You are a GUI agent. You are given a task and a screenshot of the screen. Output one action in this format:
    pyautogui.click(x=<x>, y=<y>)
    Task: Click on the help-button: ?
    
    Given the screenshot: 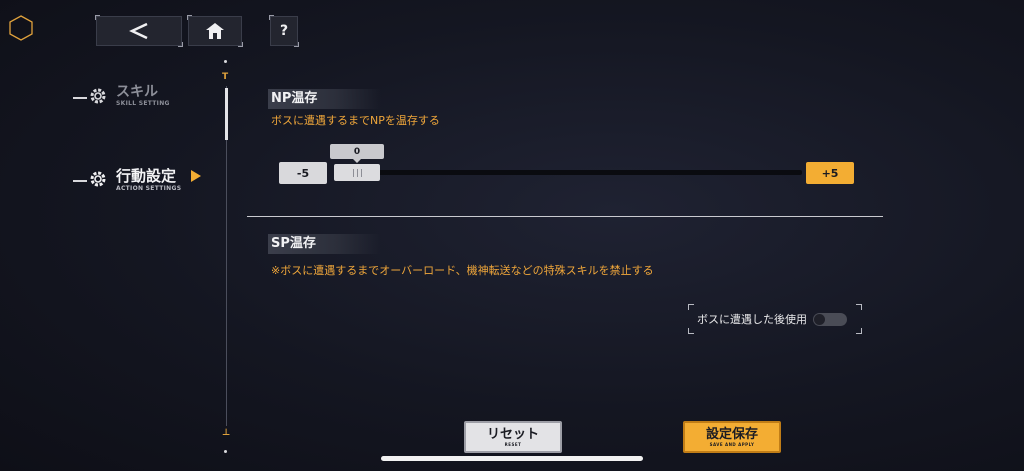 What is the action you would take?
    pyautogui.click(x=284, y=31)
    